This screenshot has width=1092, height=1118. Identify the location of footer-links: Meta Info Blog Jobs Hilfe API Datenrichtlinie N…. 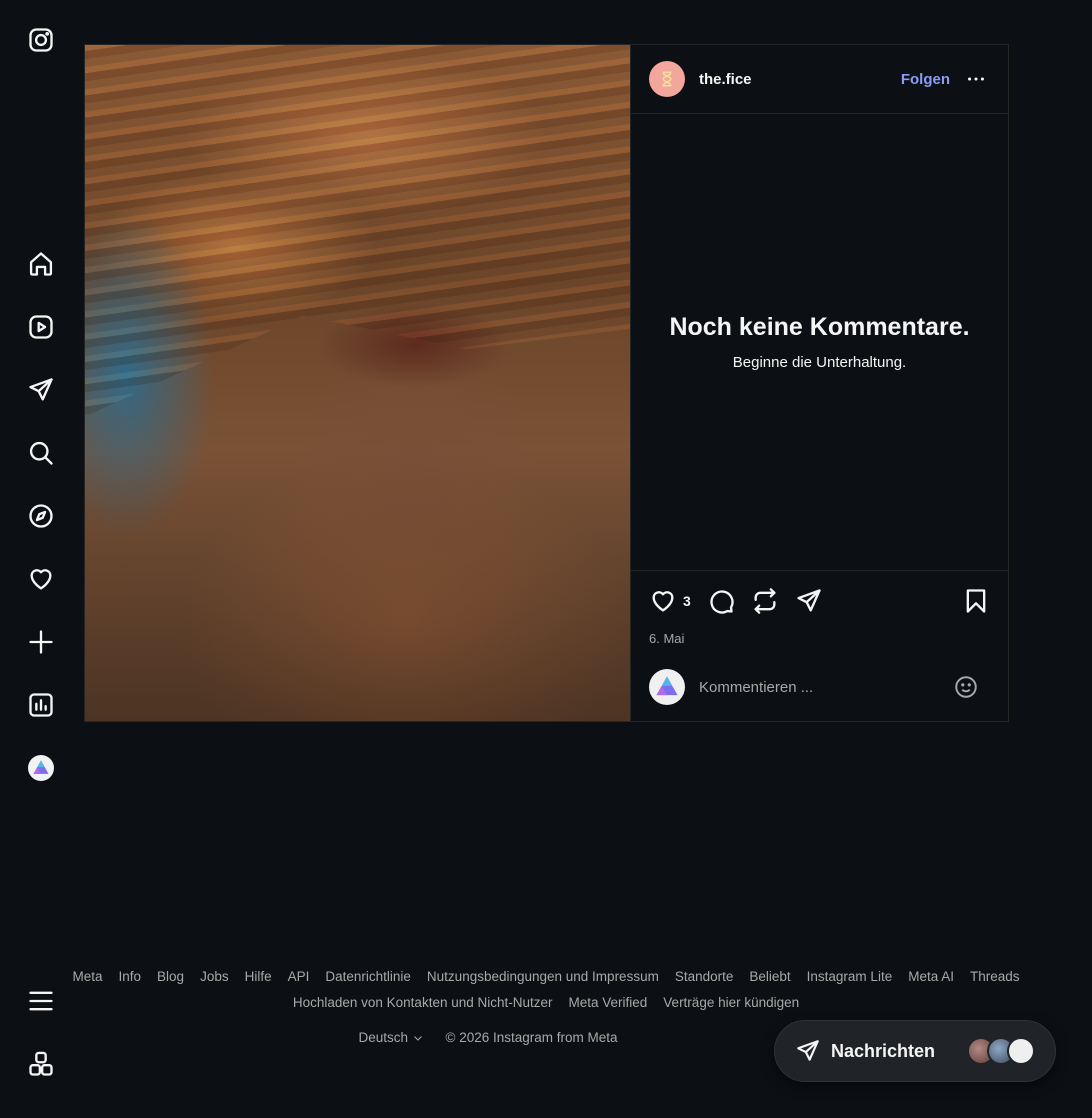
(546, 990).